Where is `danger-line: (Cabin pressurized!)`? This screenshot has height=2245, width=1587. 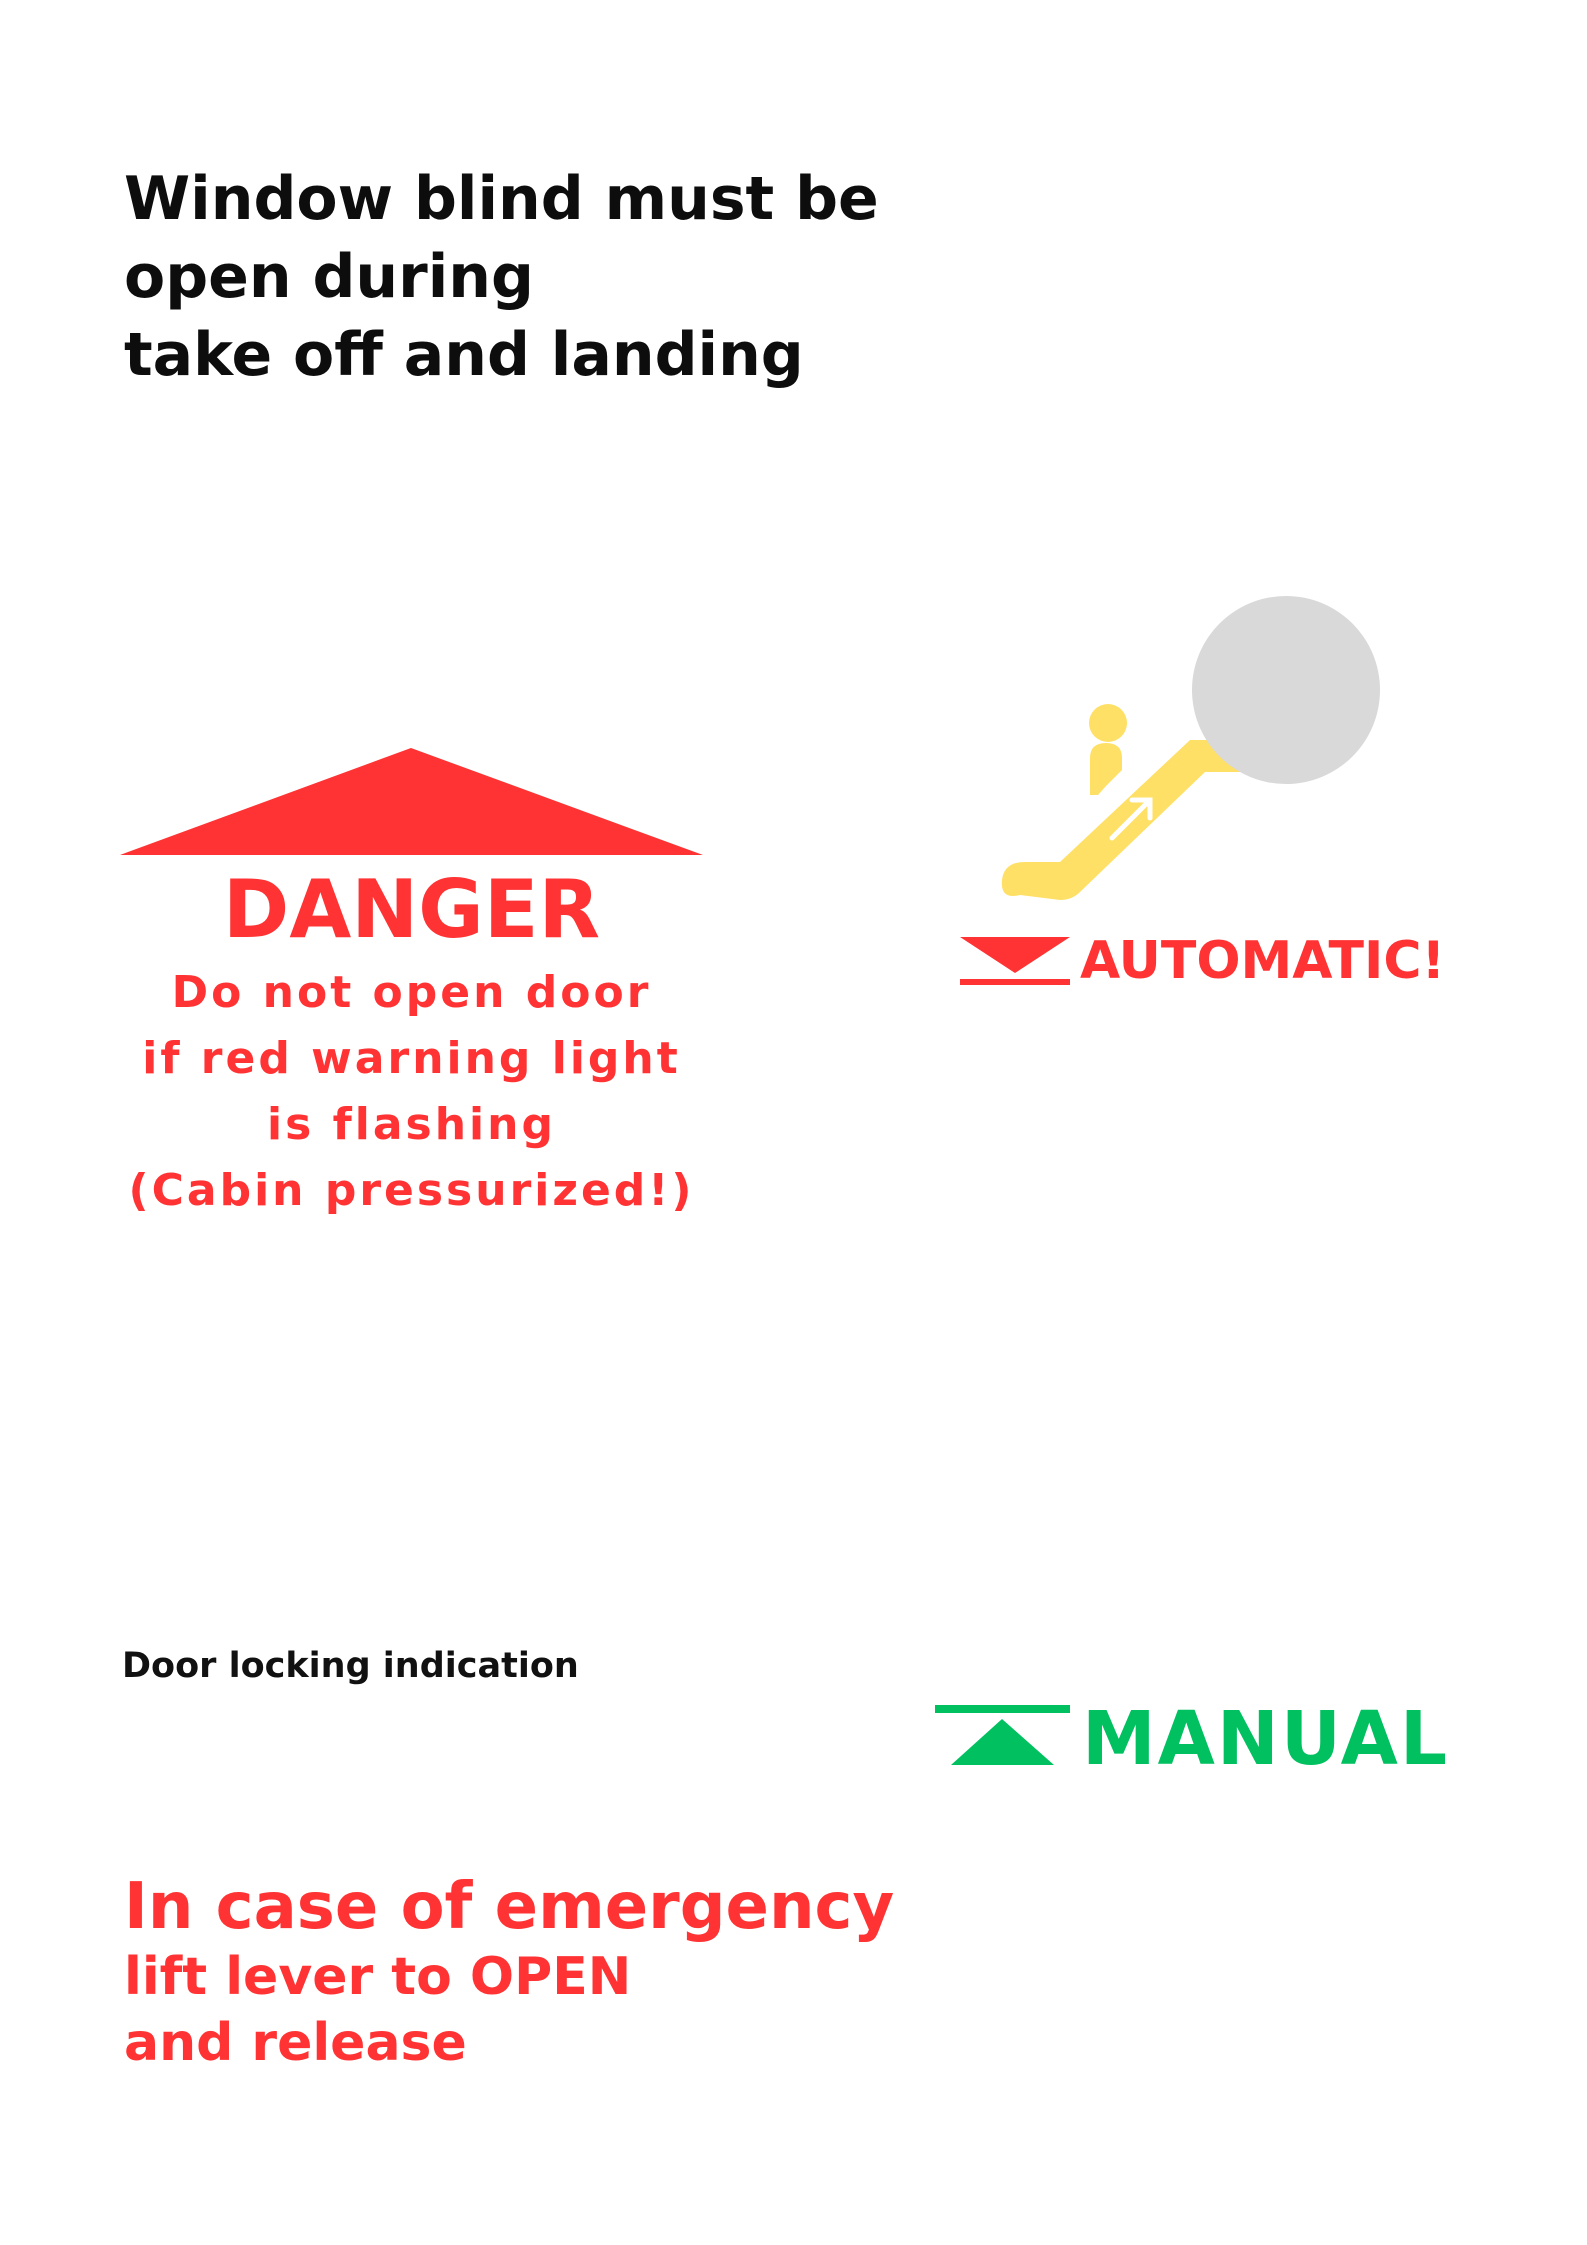 danger-line: (Cabin pressurized!) is located at coordinates (411, 1190).